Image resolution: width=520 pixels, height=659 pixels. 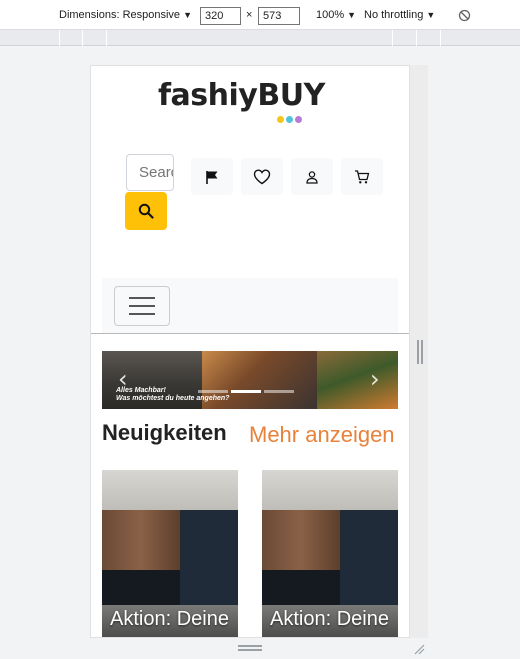 What do you see at coordinates (279, 16) in the screenshot?
I see `height-input` at bounding box center [279, 16].